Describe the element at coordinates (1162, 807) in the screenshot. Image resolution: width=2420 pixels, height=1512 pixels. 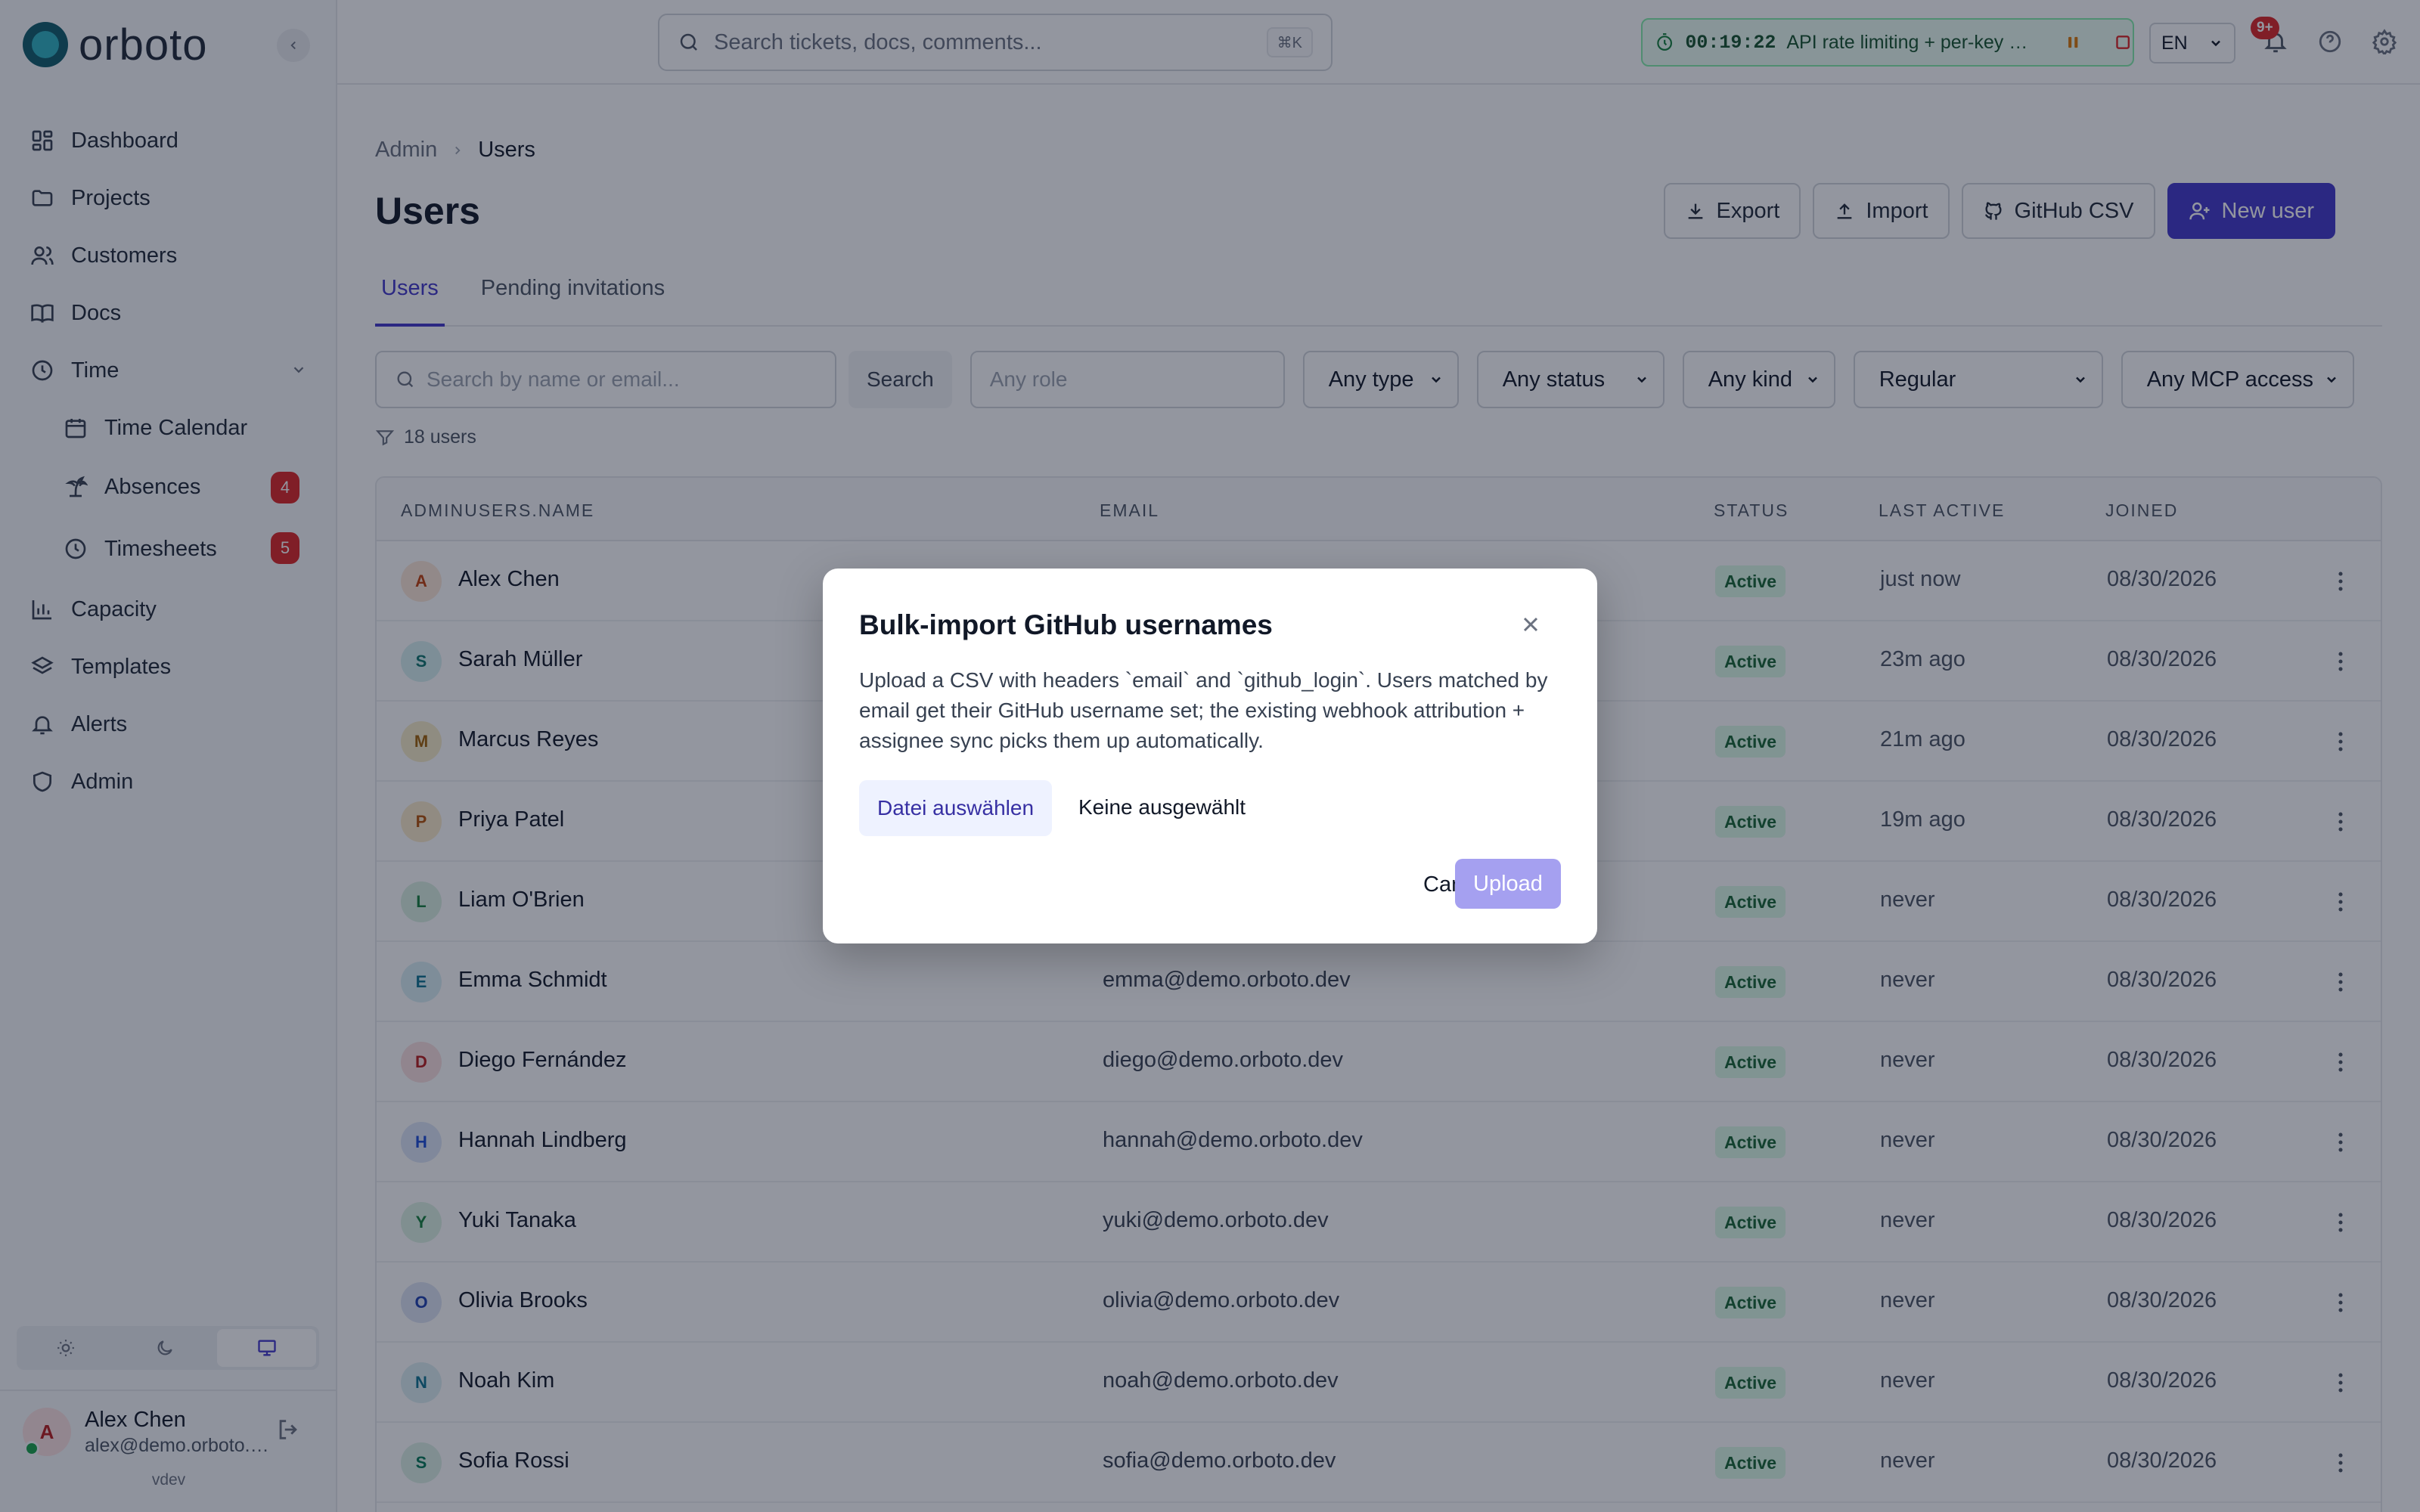
I see `file-selection-status: Keine ausgewählt` at that location.